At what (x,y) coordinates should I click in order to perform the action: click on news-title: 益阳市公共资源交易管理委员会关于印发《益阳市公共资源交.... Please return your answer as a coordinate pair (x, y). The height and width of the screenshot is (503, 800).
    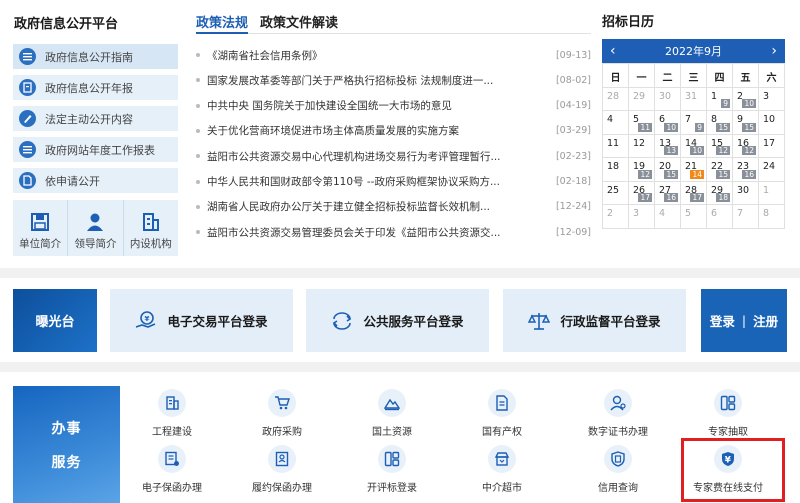
    Looking at the image, I should click on (378, 232).